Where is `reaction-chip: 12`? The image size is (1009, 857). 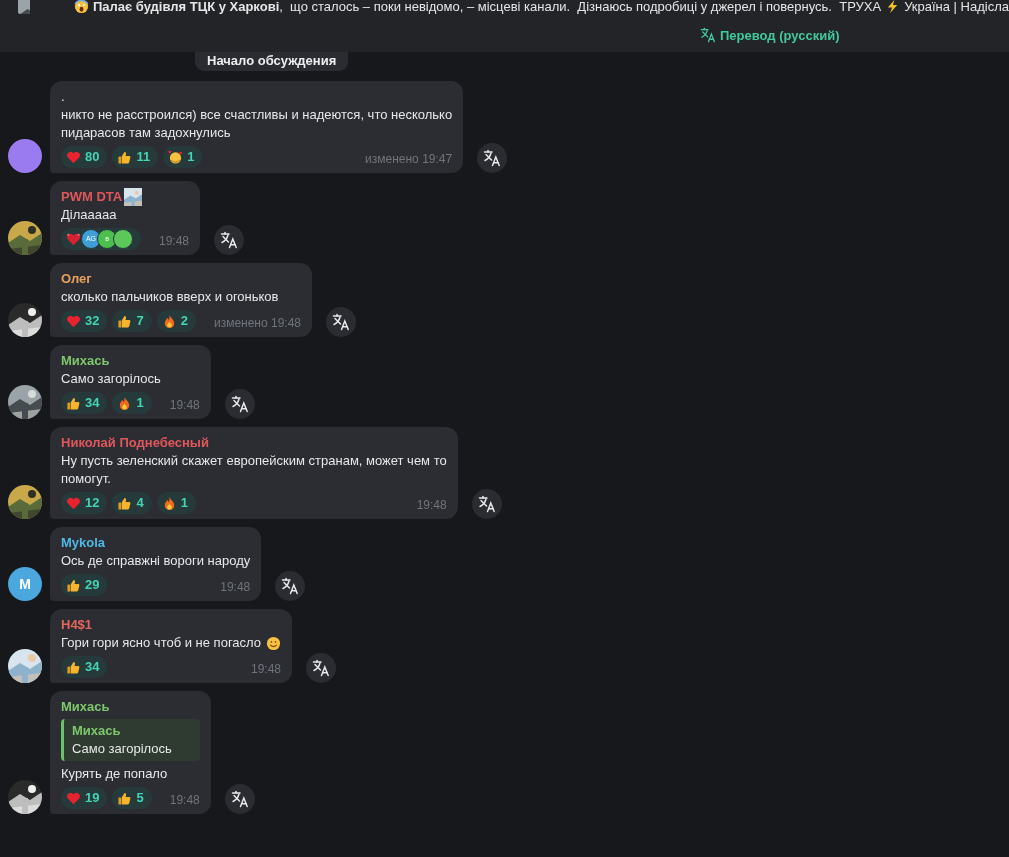
reaction-chip: 12 is located at coordinates (84, 503).